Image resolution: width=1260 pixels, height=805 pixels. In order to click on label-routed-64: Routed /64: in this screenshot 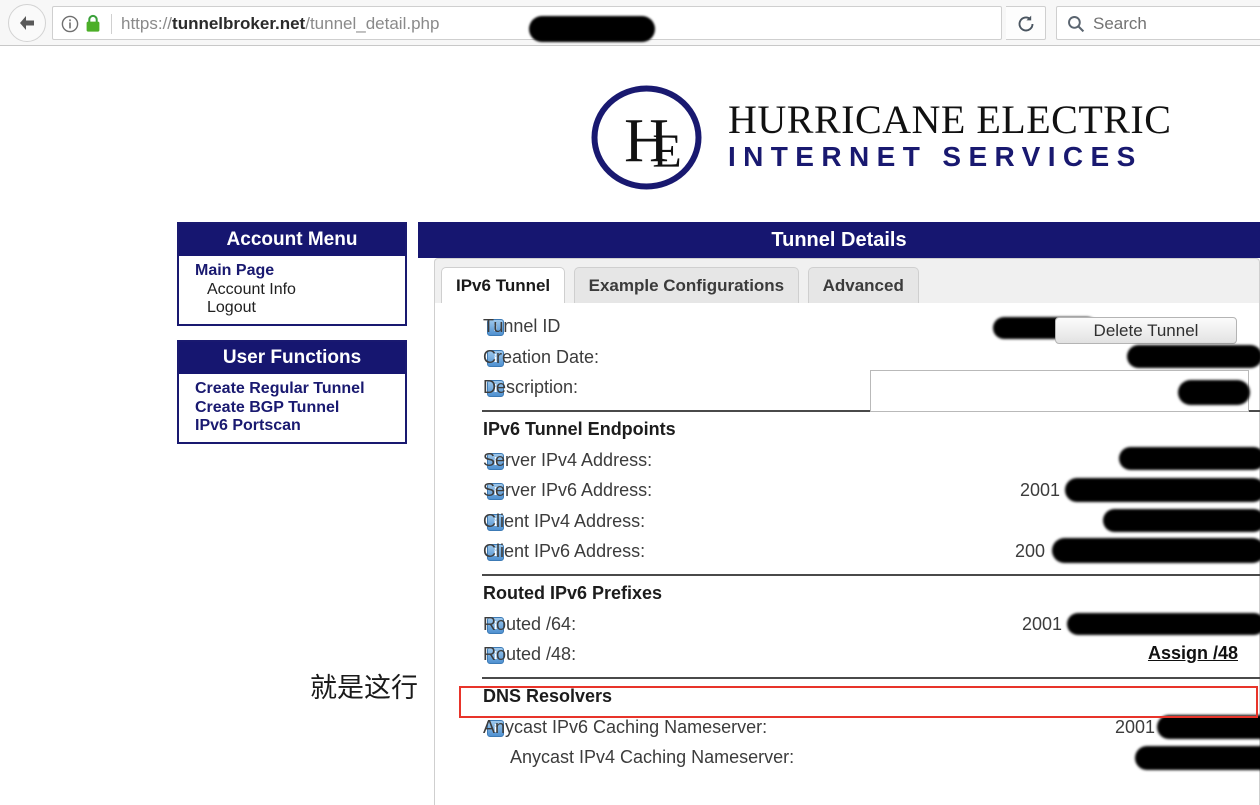, I will do `click(530, 623)`.